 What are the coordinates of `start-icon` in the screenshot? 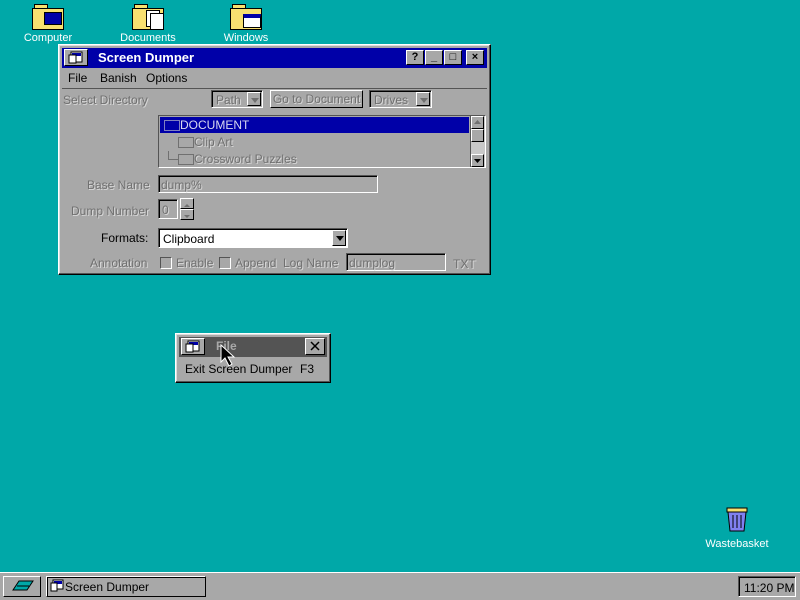 It's located at (23, 585).